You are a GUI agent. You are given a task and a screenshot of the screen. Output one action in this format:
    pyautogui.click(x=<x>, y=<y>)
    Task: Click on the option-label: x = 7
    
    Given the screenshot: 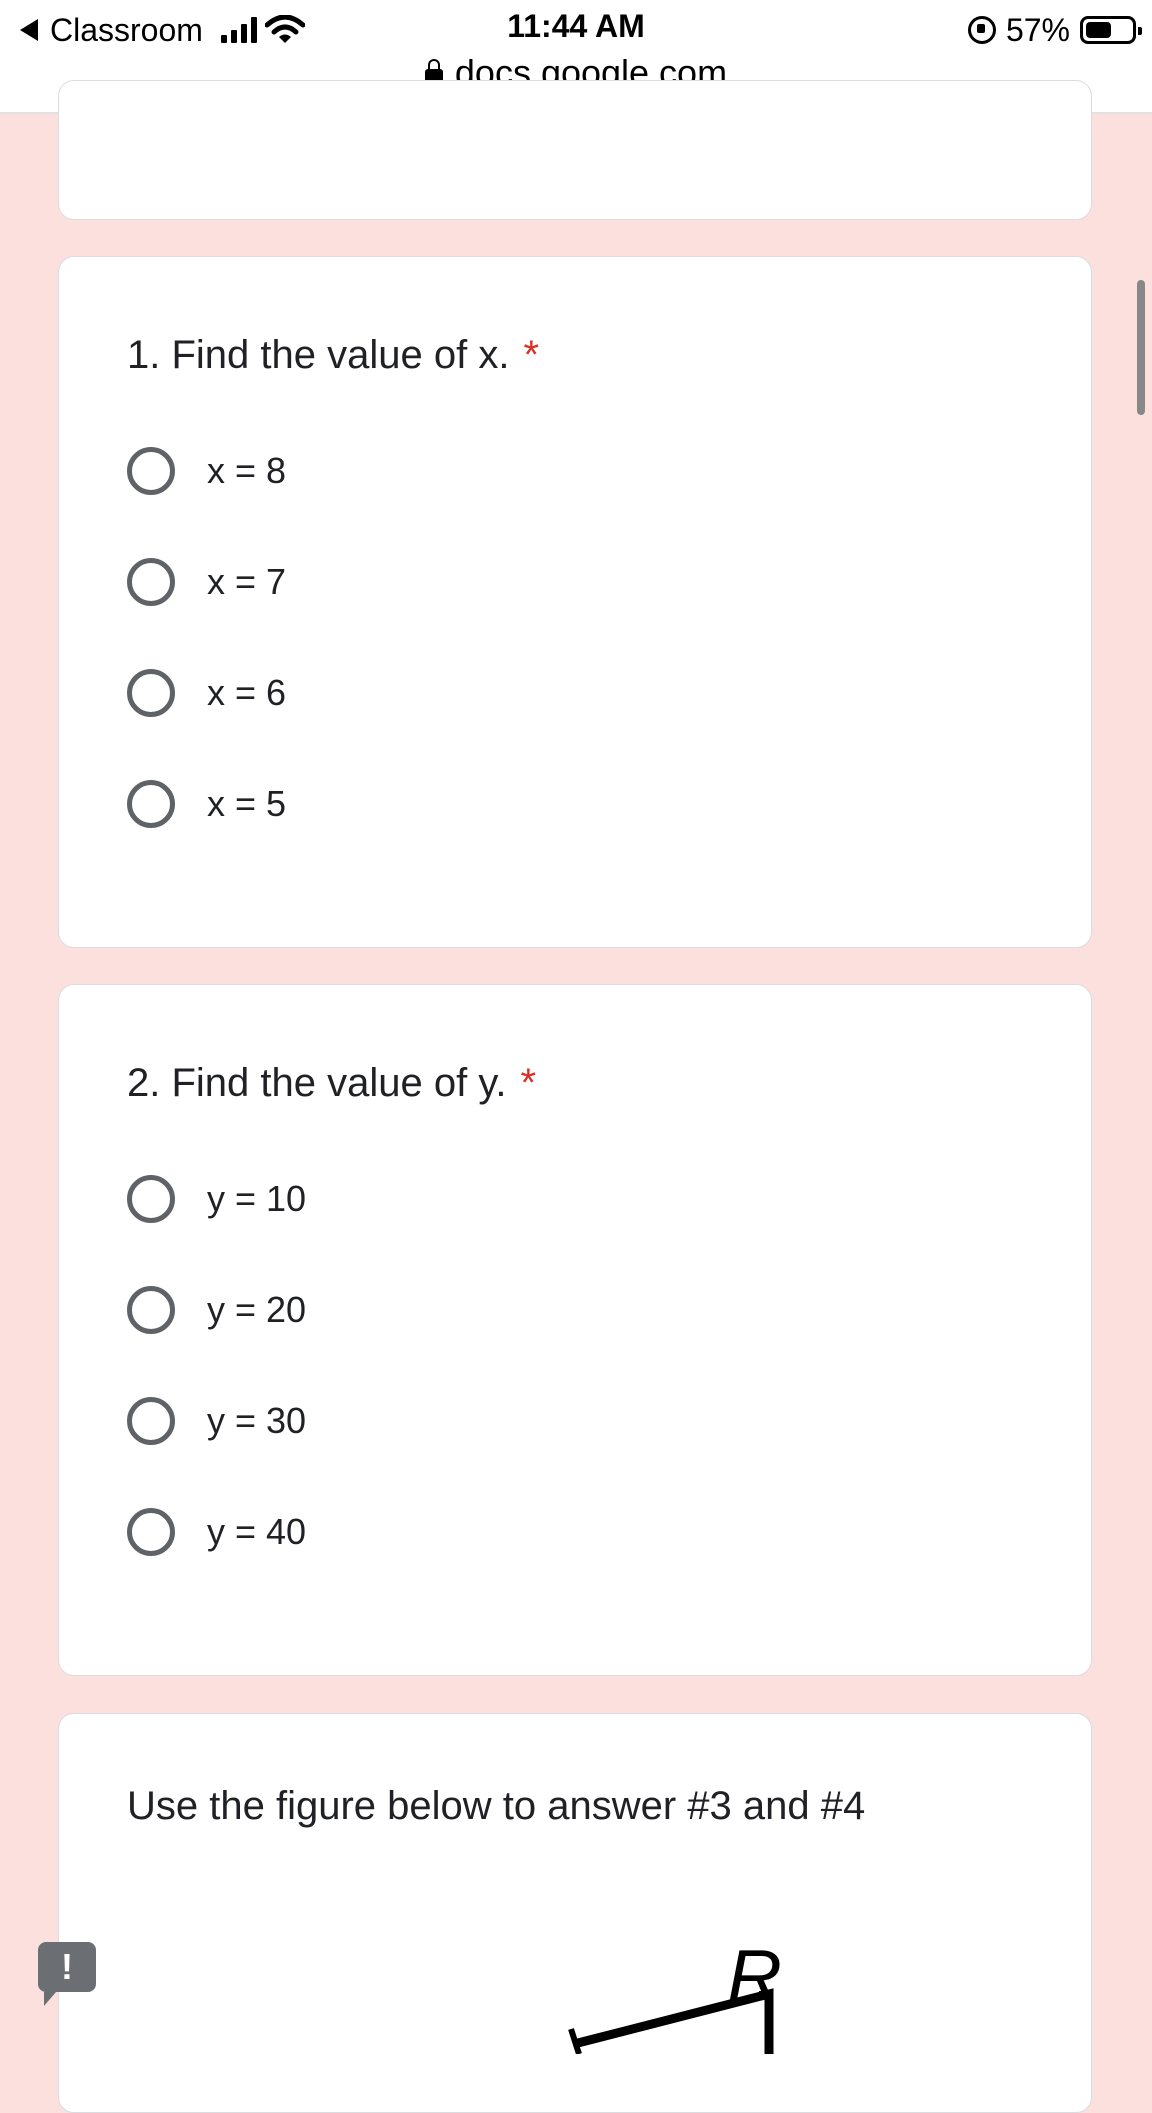 What is the action you would take?
    pyautogui.click(x=247, y=581)
    